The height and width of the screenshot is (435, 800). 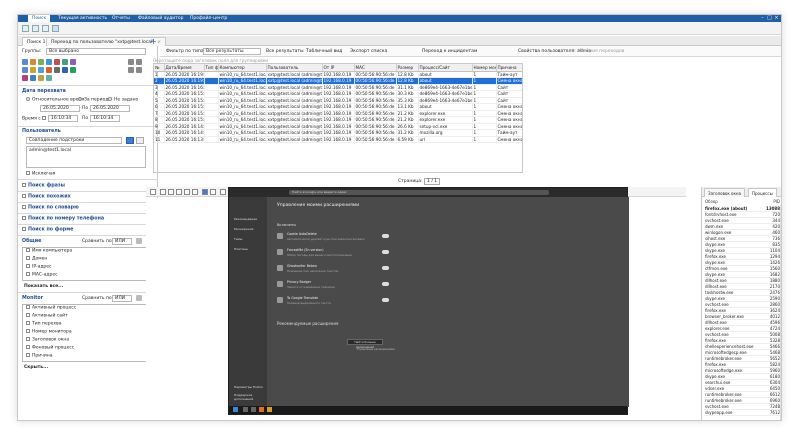 What do you see at coordinates (449, 51) in the screenshot?
I see `go-to-incidents-button: Переход к инцидентам` at bounding box center [449, 51].